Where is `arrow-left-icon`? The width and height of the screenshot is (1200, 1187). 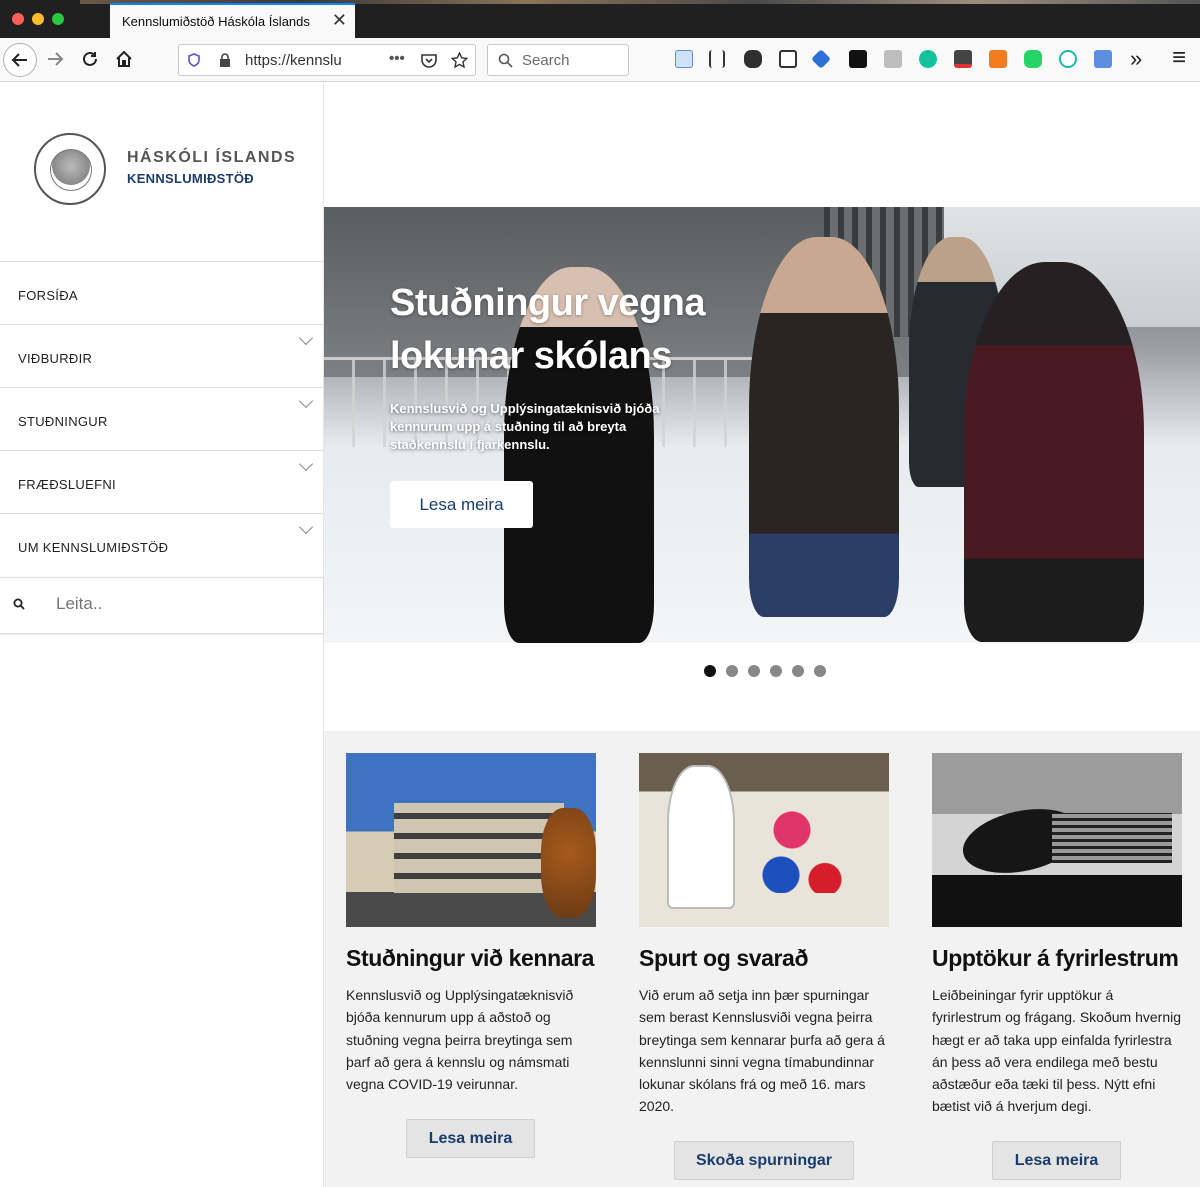
arrow-left-icon is located at coordinates (19, 60).